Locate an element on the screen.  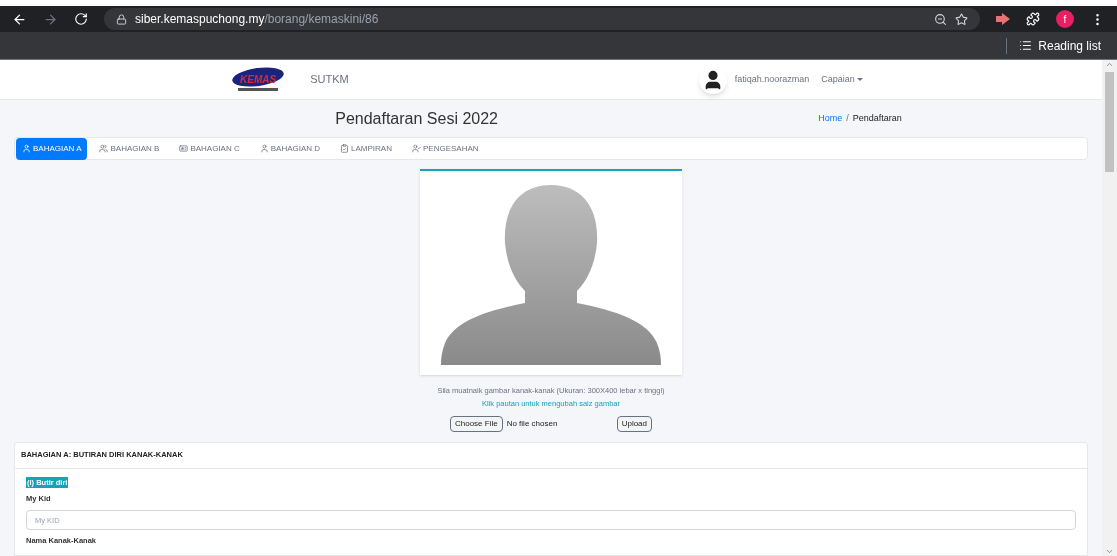
logo-icon is located at coordinates (258, 79).